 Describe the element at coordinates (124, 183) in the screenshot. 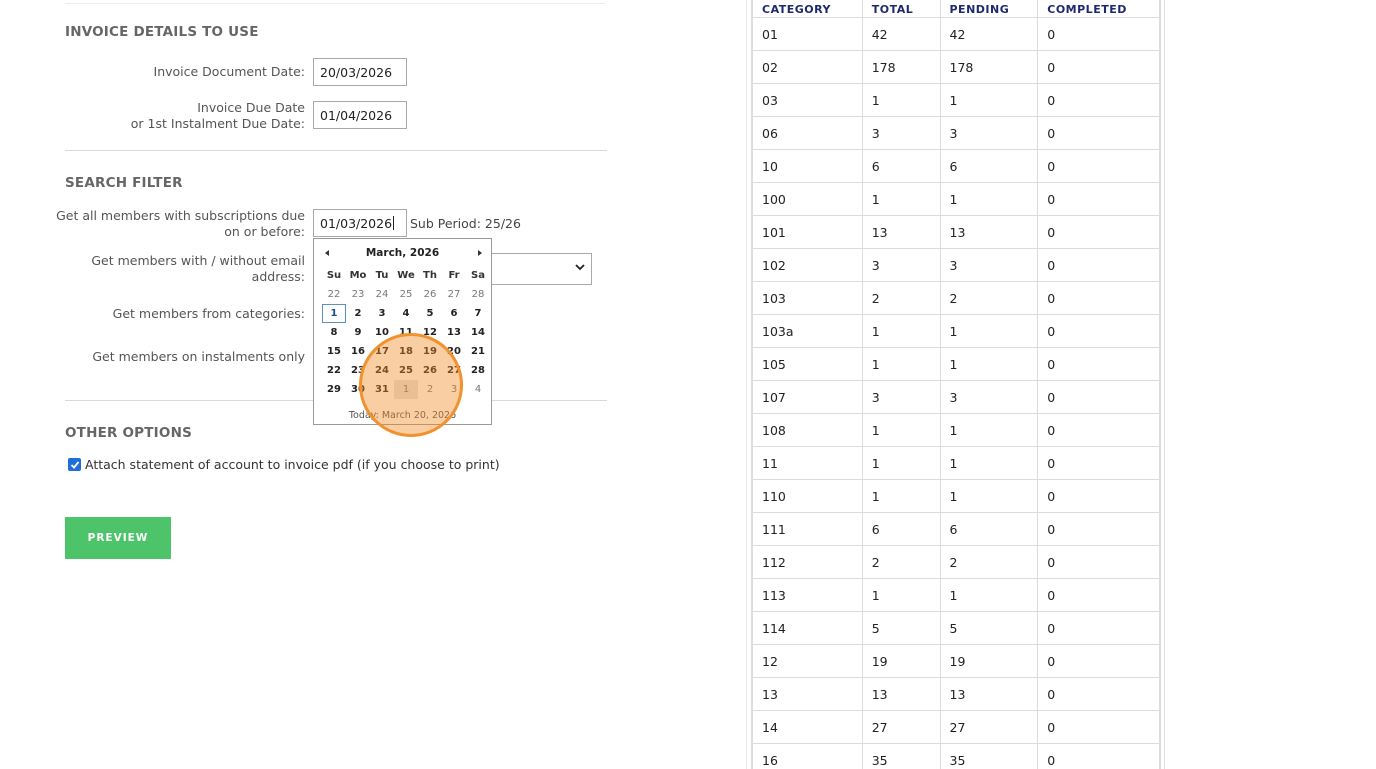

I see `section-title-search-filter: SEARCH FILTER` at that location.